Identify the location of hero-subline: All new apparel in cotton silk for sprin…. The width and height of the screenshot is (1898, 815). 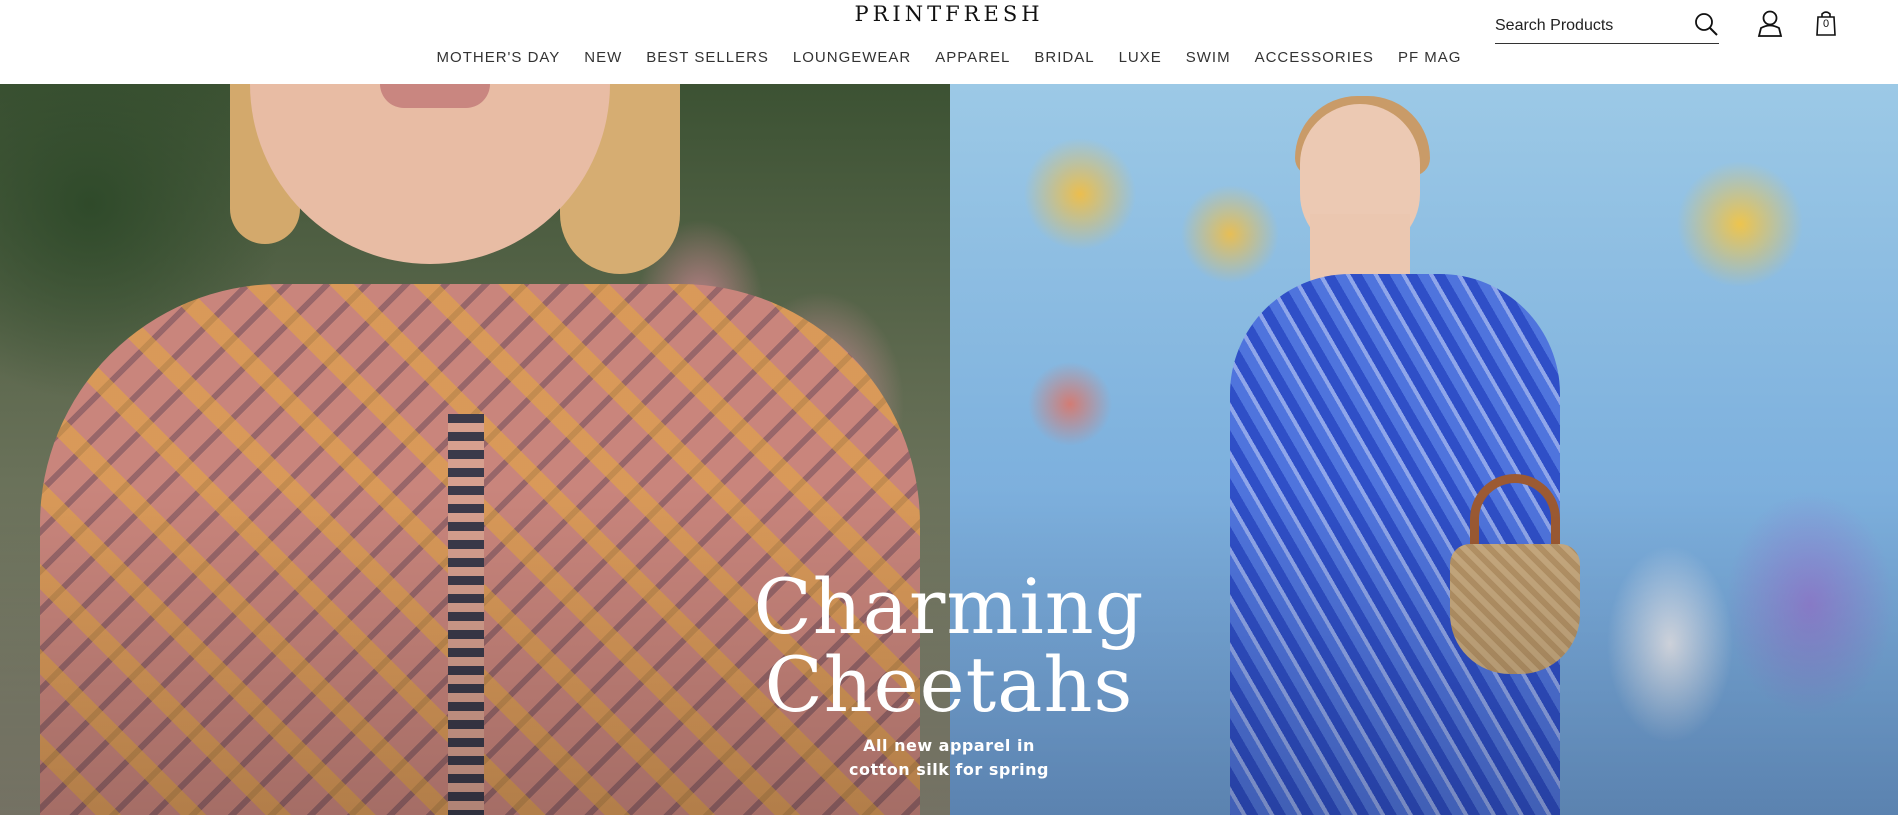
(949, 758).